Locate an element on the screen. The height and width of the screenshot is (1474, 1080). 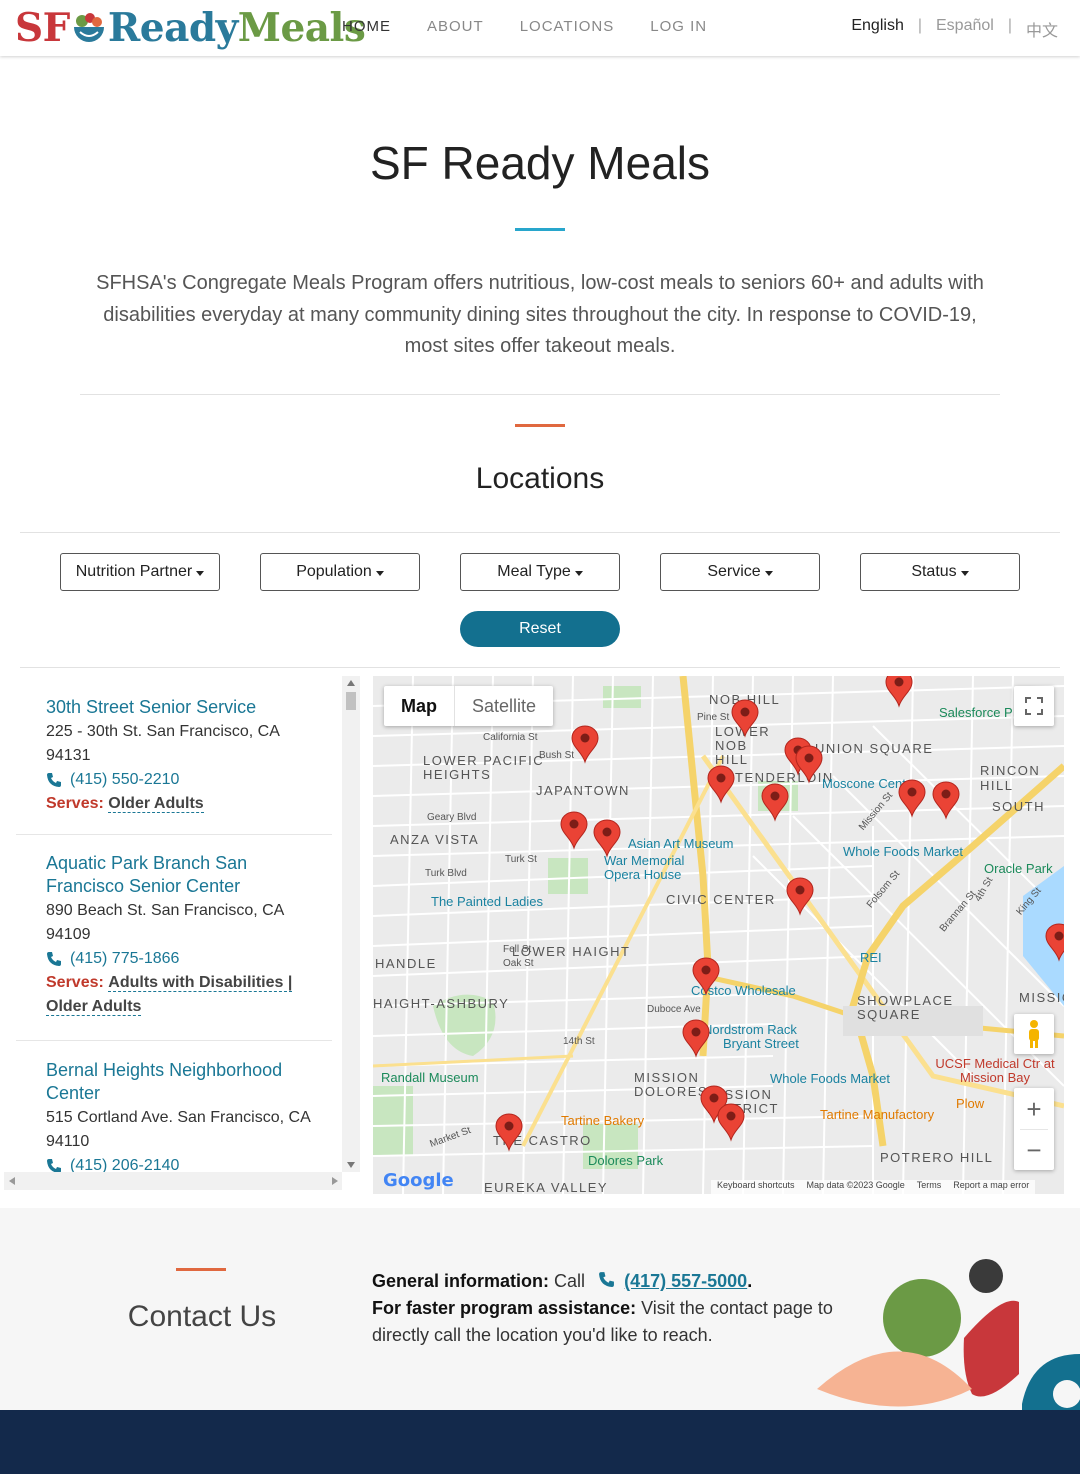
filter-meal-type: Meal Type is located at coordinates (540, 572).